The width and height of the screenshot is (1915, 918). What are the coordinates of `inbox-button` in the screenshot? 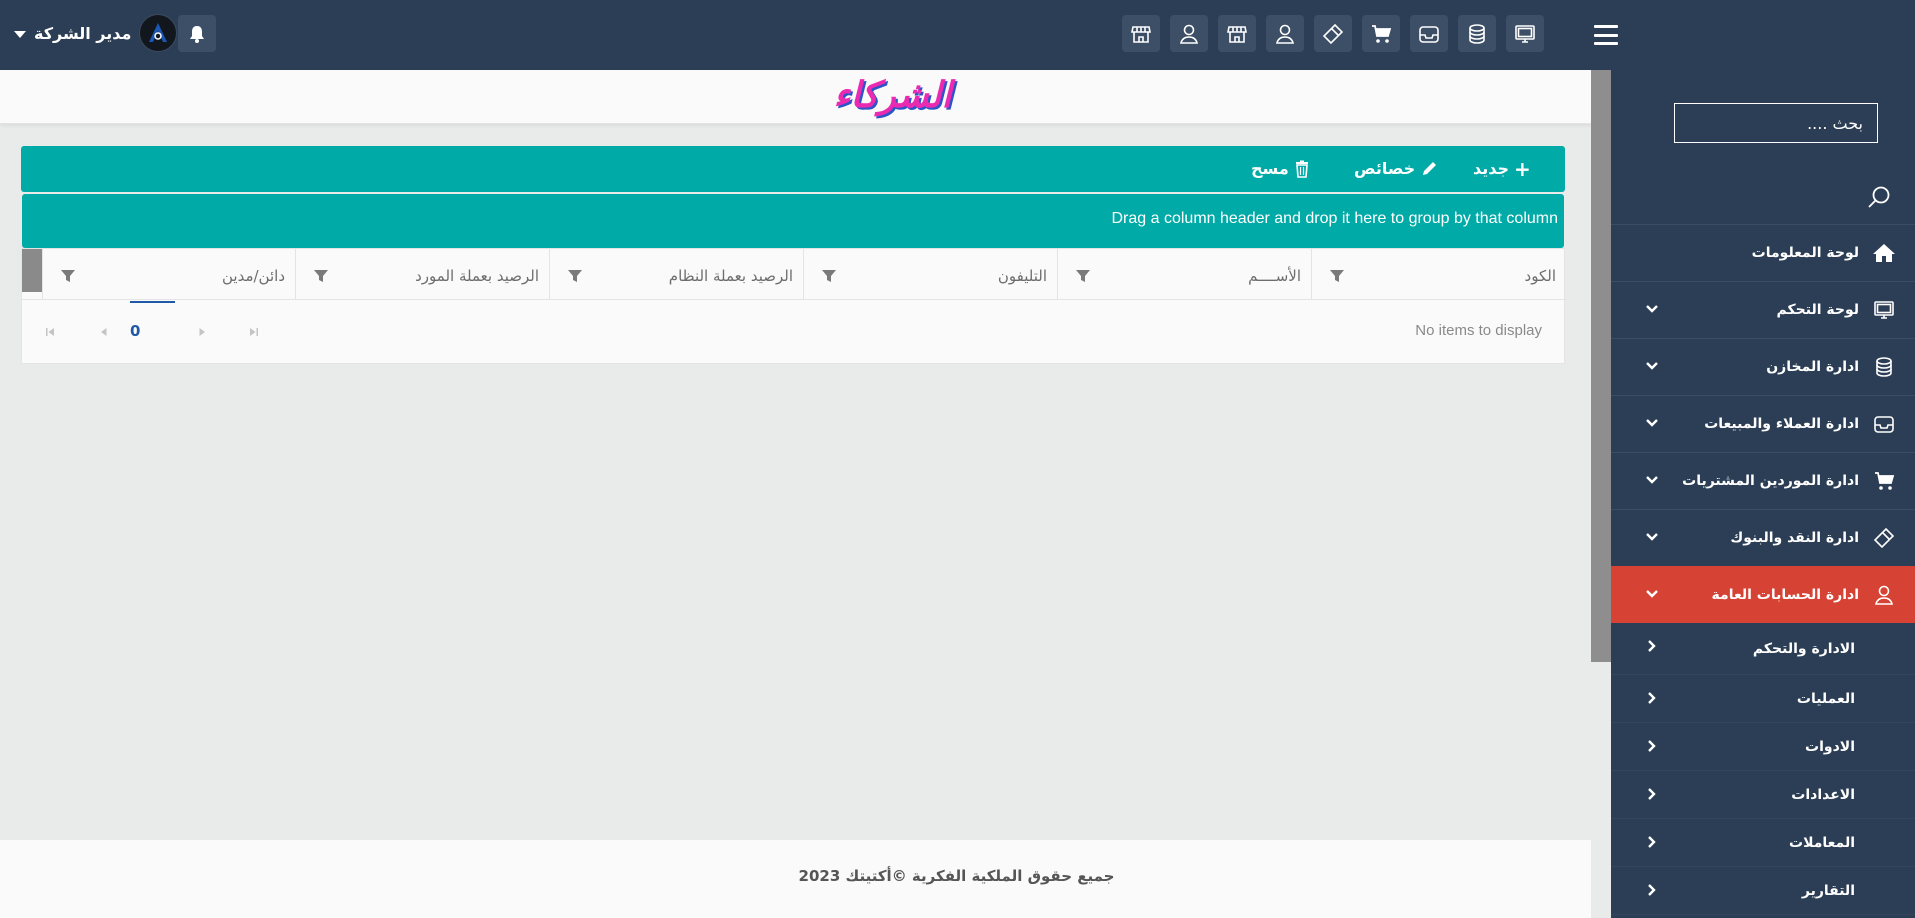 It's located at (1429, 33).